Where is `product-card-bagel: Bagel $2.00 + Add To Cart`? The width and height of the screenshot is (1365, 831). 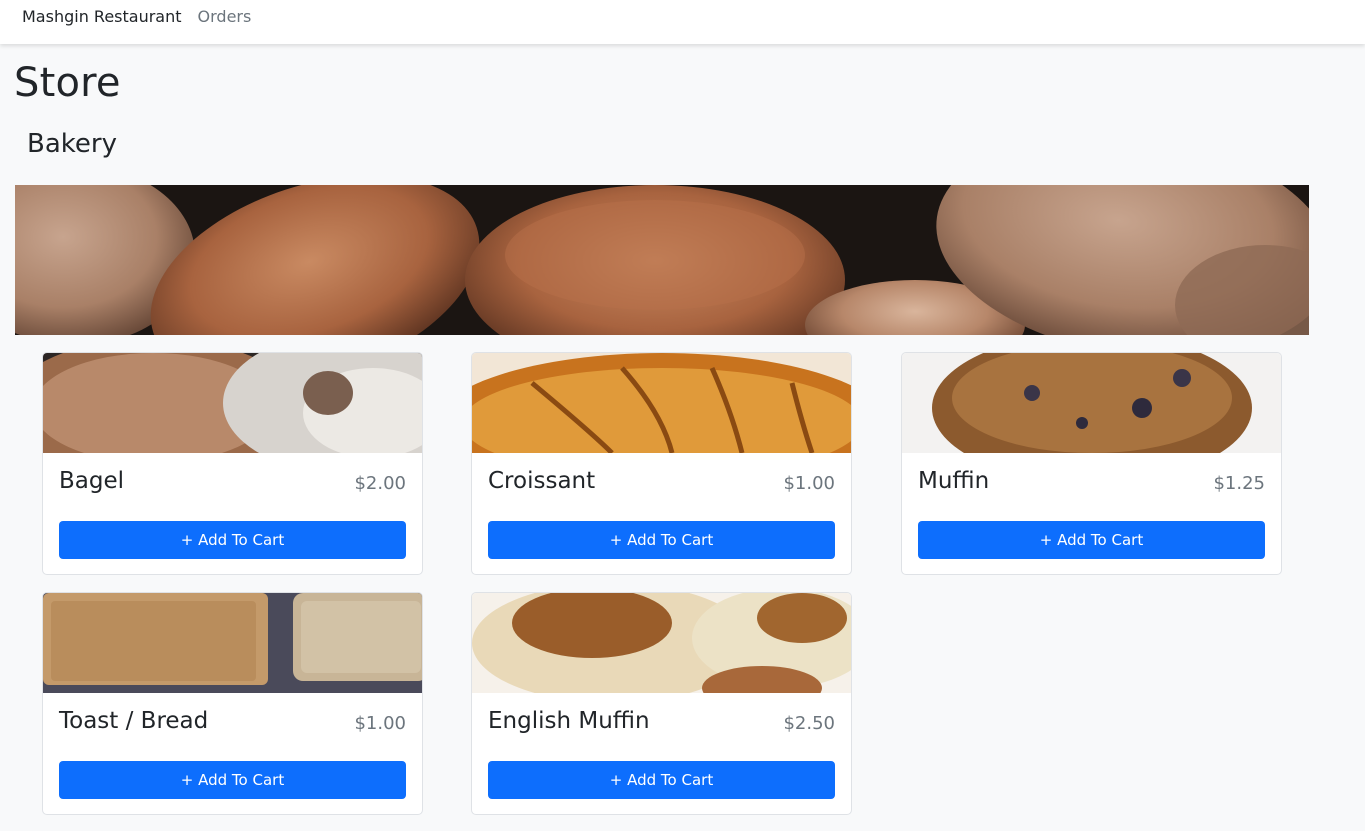 product-card-bagel: Bagel $2.00 + Add To Cart is located at coordinates (232, 463).